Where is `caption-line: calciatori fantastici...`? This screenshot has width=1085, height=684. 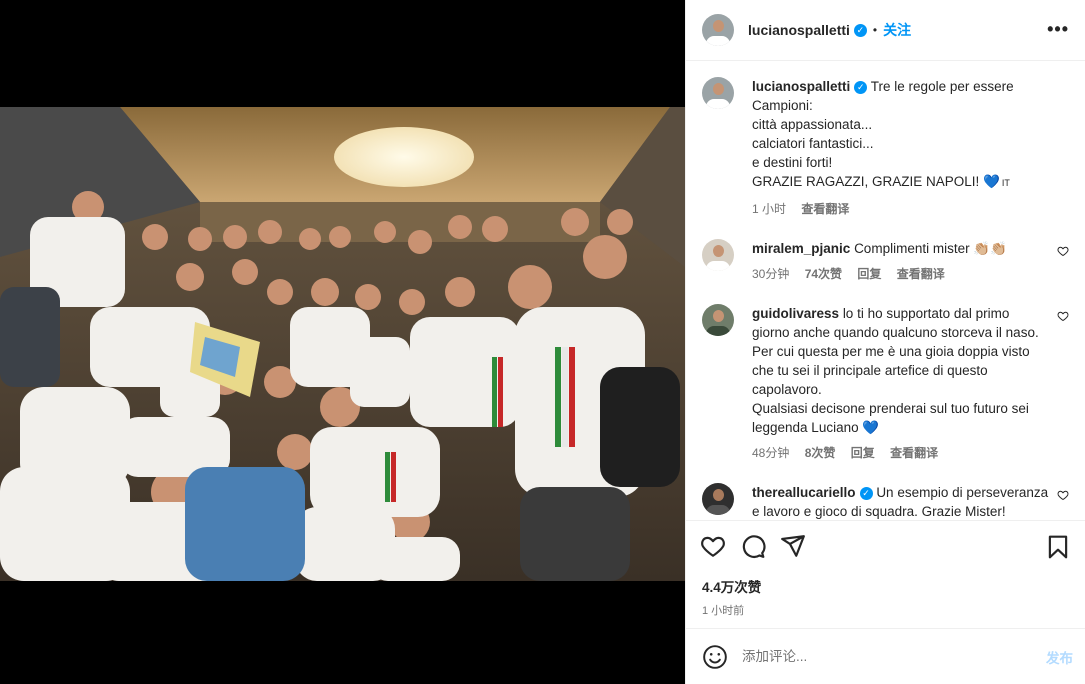
caption-line: calciatori fantastici... is located at coordinates (813, 143).